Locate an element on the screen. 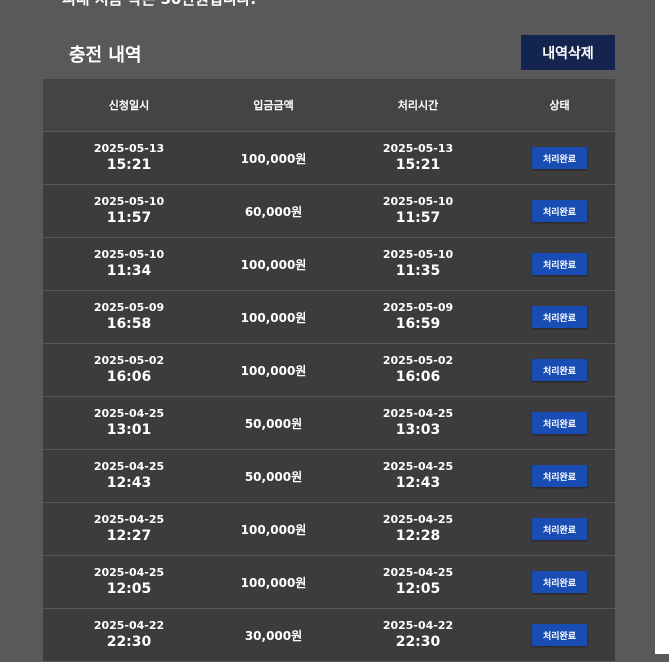 The height and width of the screenshot is (662, 669). top-notice-text: 피내 처음 작은 50만원입니다. is located at coordinates (159, 4).